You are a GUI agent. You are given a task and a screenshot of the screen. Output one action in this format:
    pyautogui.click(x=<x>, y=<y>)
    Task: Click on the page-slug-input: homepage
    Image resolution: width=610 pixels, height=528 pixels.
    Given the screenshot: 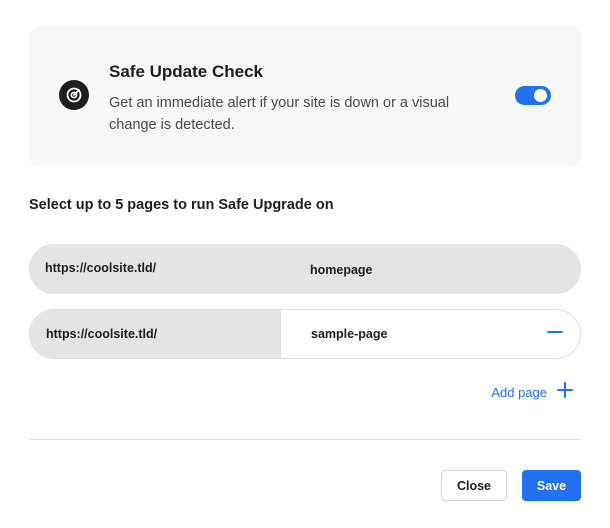 What is the action you would take?
    pyautogui.click(x=430, y=269)
    